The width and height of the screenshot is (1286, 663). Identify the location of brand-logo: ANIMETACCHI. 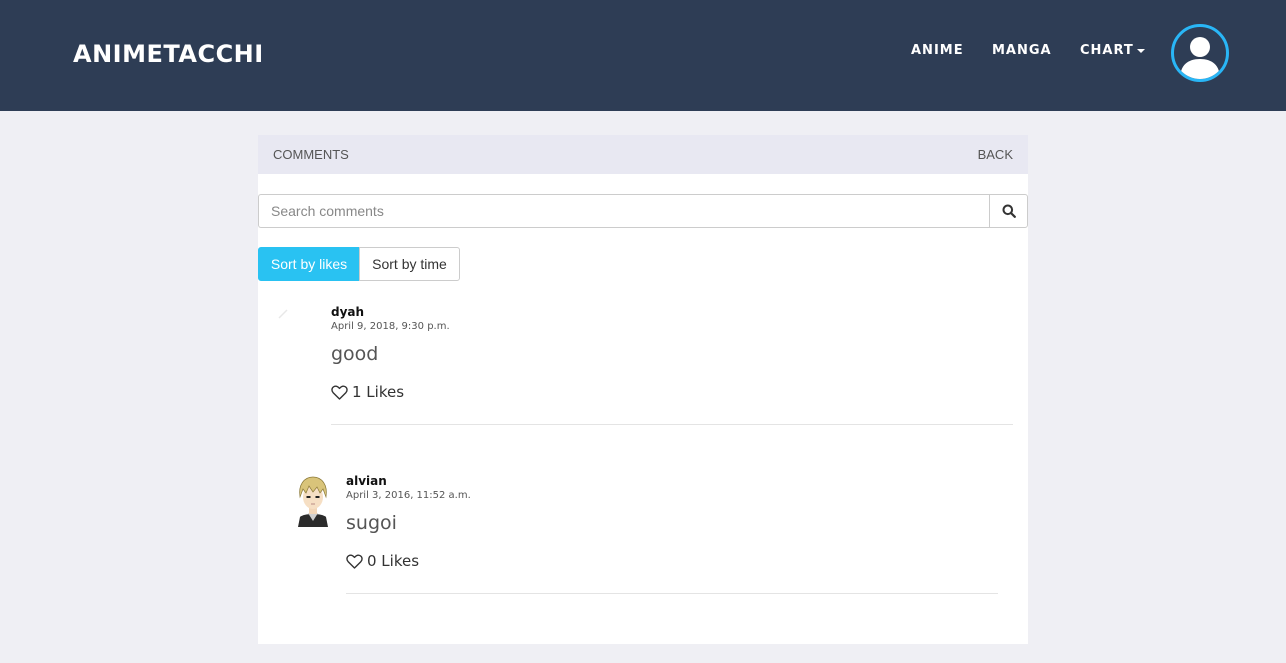
(168, 54).